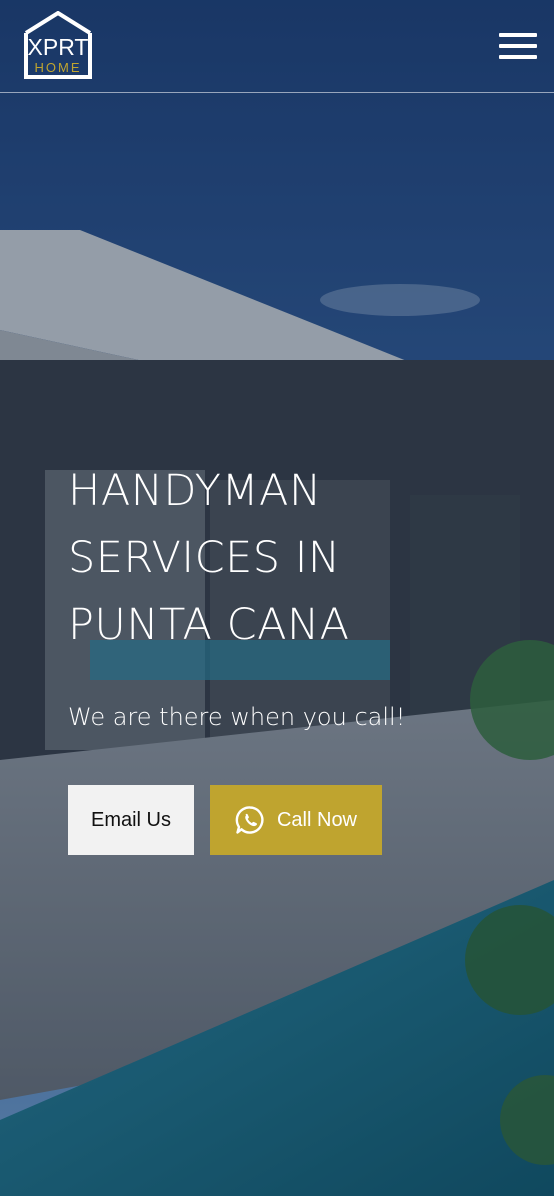 This screenshot has height=1196, width=554. Describe the element at coordinates (518, 46) in the screenshot. I see `hamburger-menu-icon` at that location.